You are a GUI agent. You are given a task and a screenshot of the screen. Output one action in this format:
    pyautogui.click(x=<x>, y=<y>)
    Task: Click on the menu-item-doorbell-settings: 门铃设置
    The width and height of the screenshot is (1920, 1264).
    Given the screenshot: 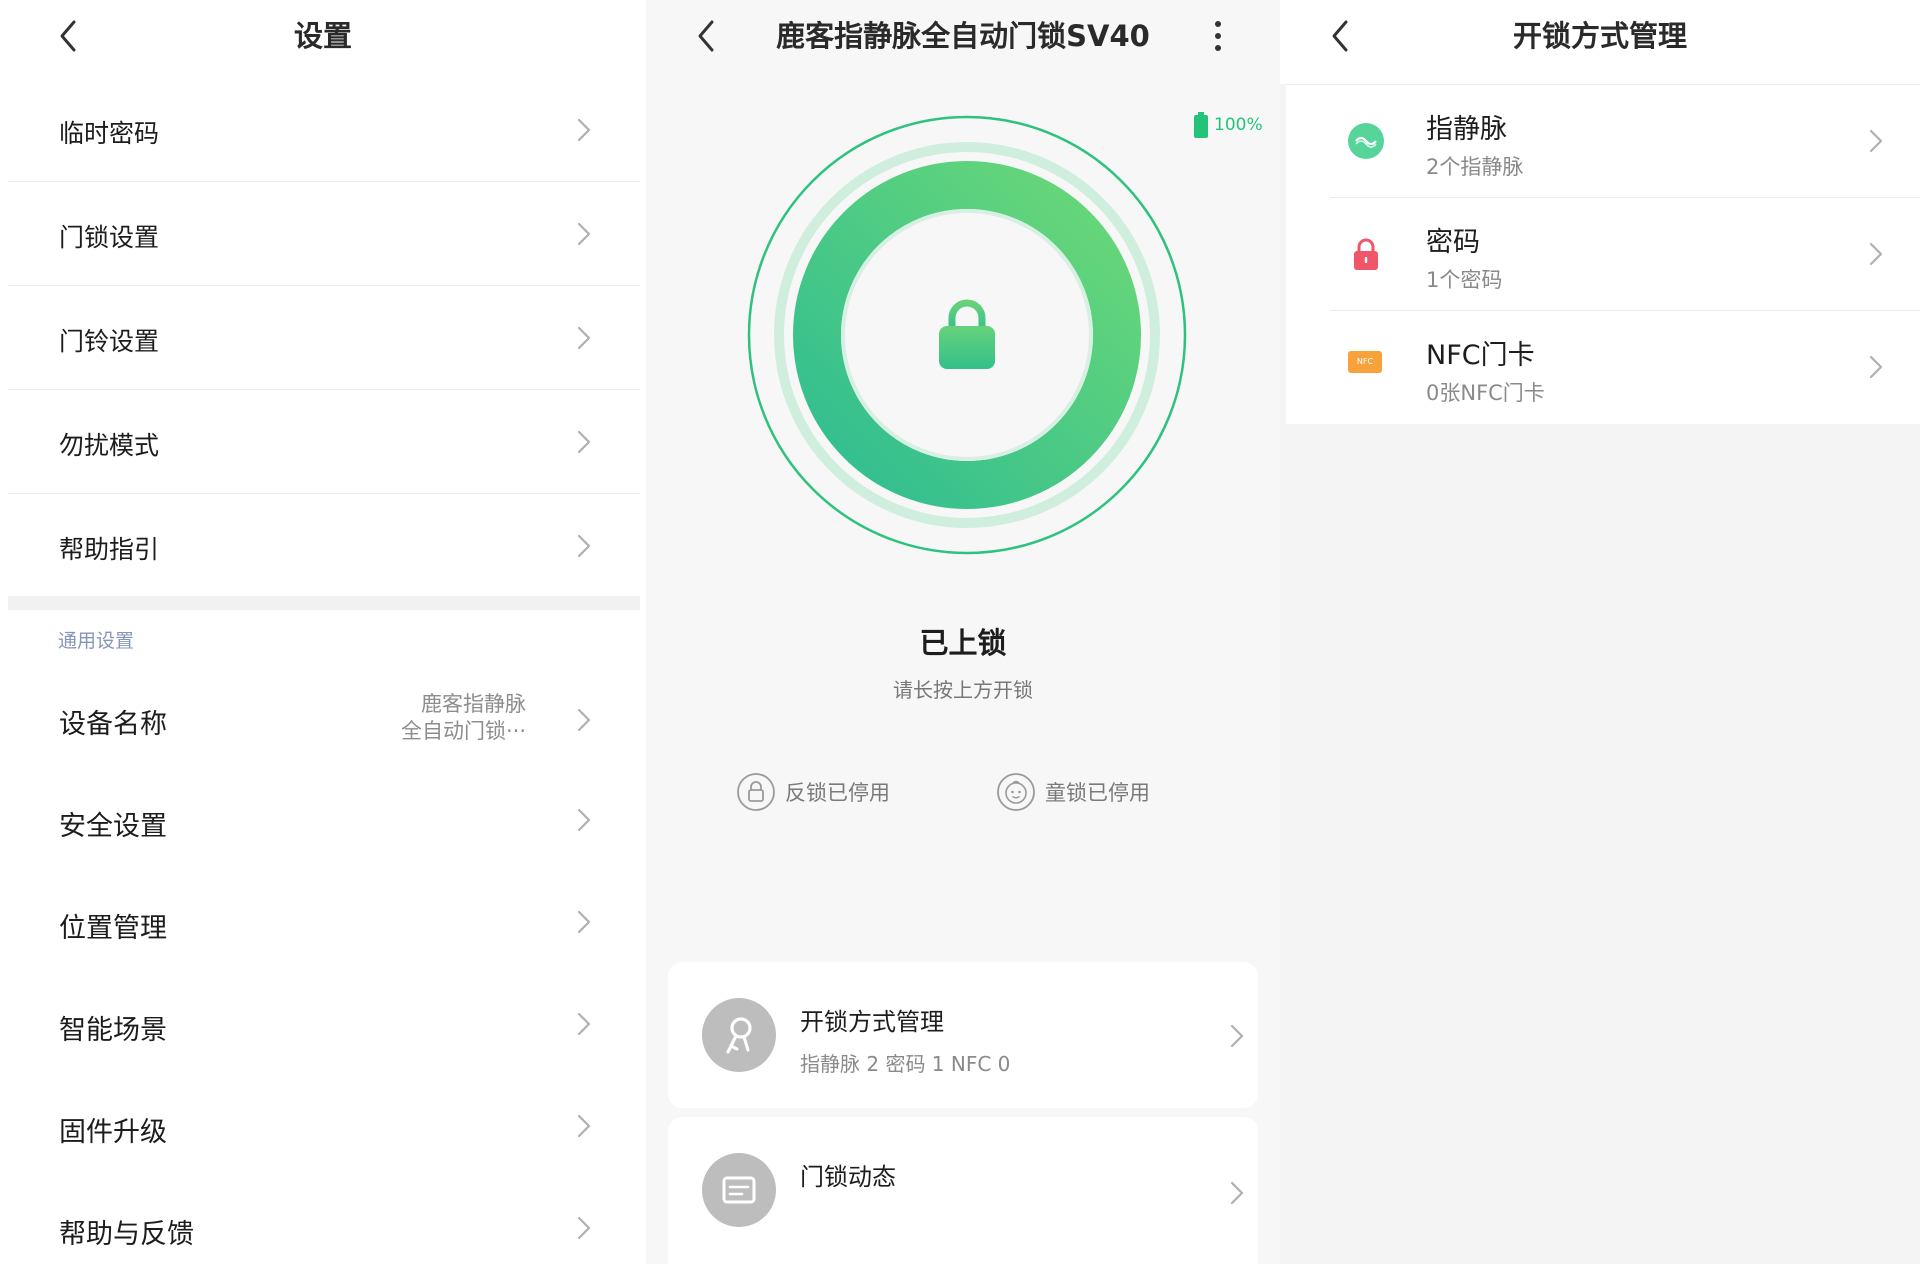 What is the action you would take?
    pyautogui.click(x=324, y=338)
    